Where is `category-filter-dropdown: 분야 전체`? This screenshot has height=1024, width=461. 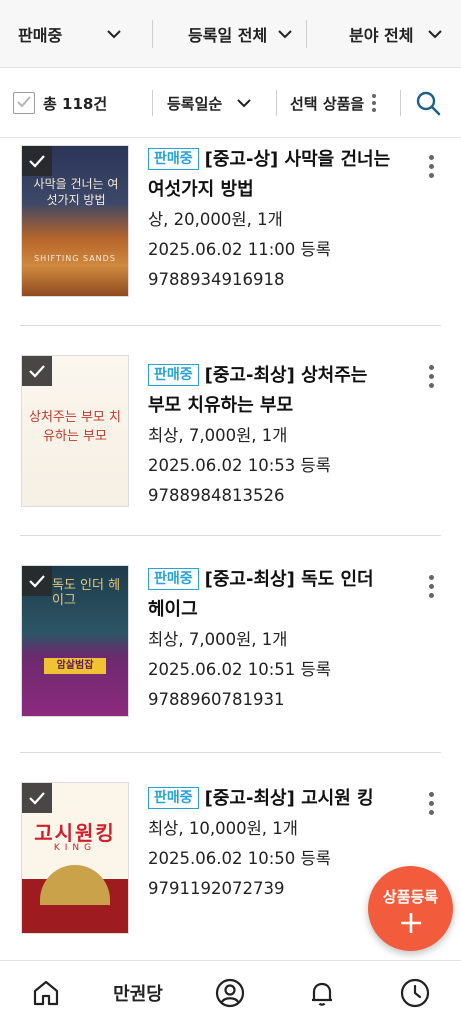
category-filter-dropdown: 분야 전체 is located at coordinates (396, 34).